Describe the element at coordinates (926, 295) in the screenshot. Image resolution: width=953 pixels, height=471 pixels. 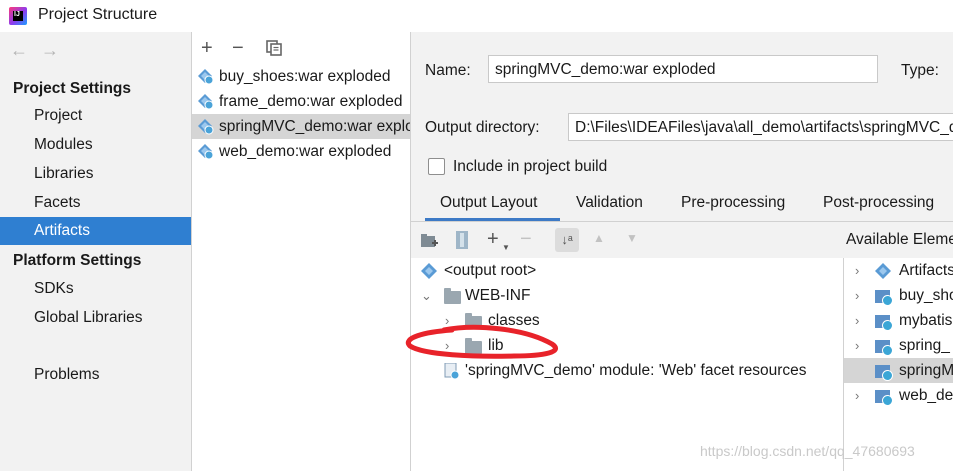
I see `available-item-label: buy_shoes` at that location.